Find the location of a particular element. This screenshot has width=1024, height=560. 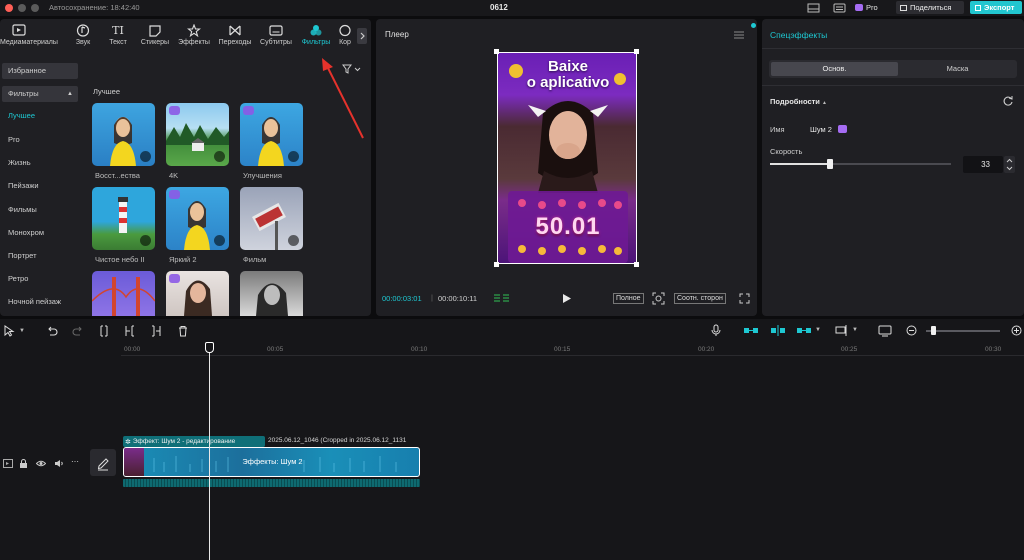

trim-left-icon is located at coordinates (130, 331).